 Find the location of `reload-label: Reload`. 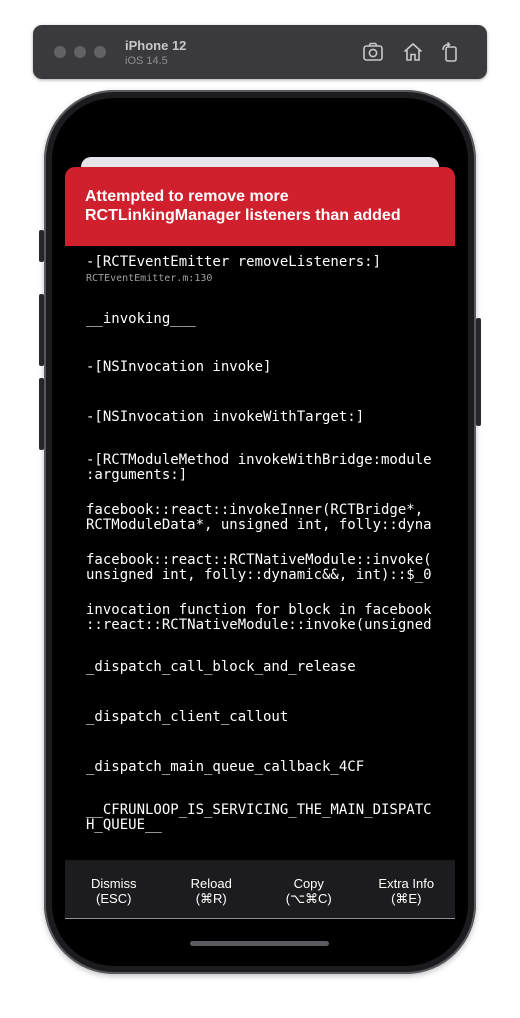

reload-label: Reload is located at coordinates (211, 883).